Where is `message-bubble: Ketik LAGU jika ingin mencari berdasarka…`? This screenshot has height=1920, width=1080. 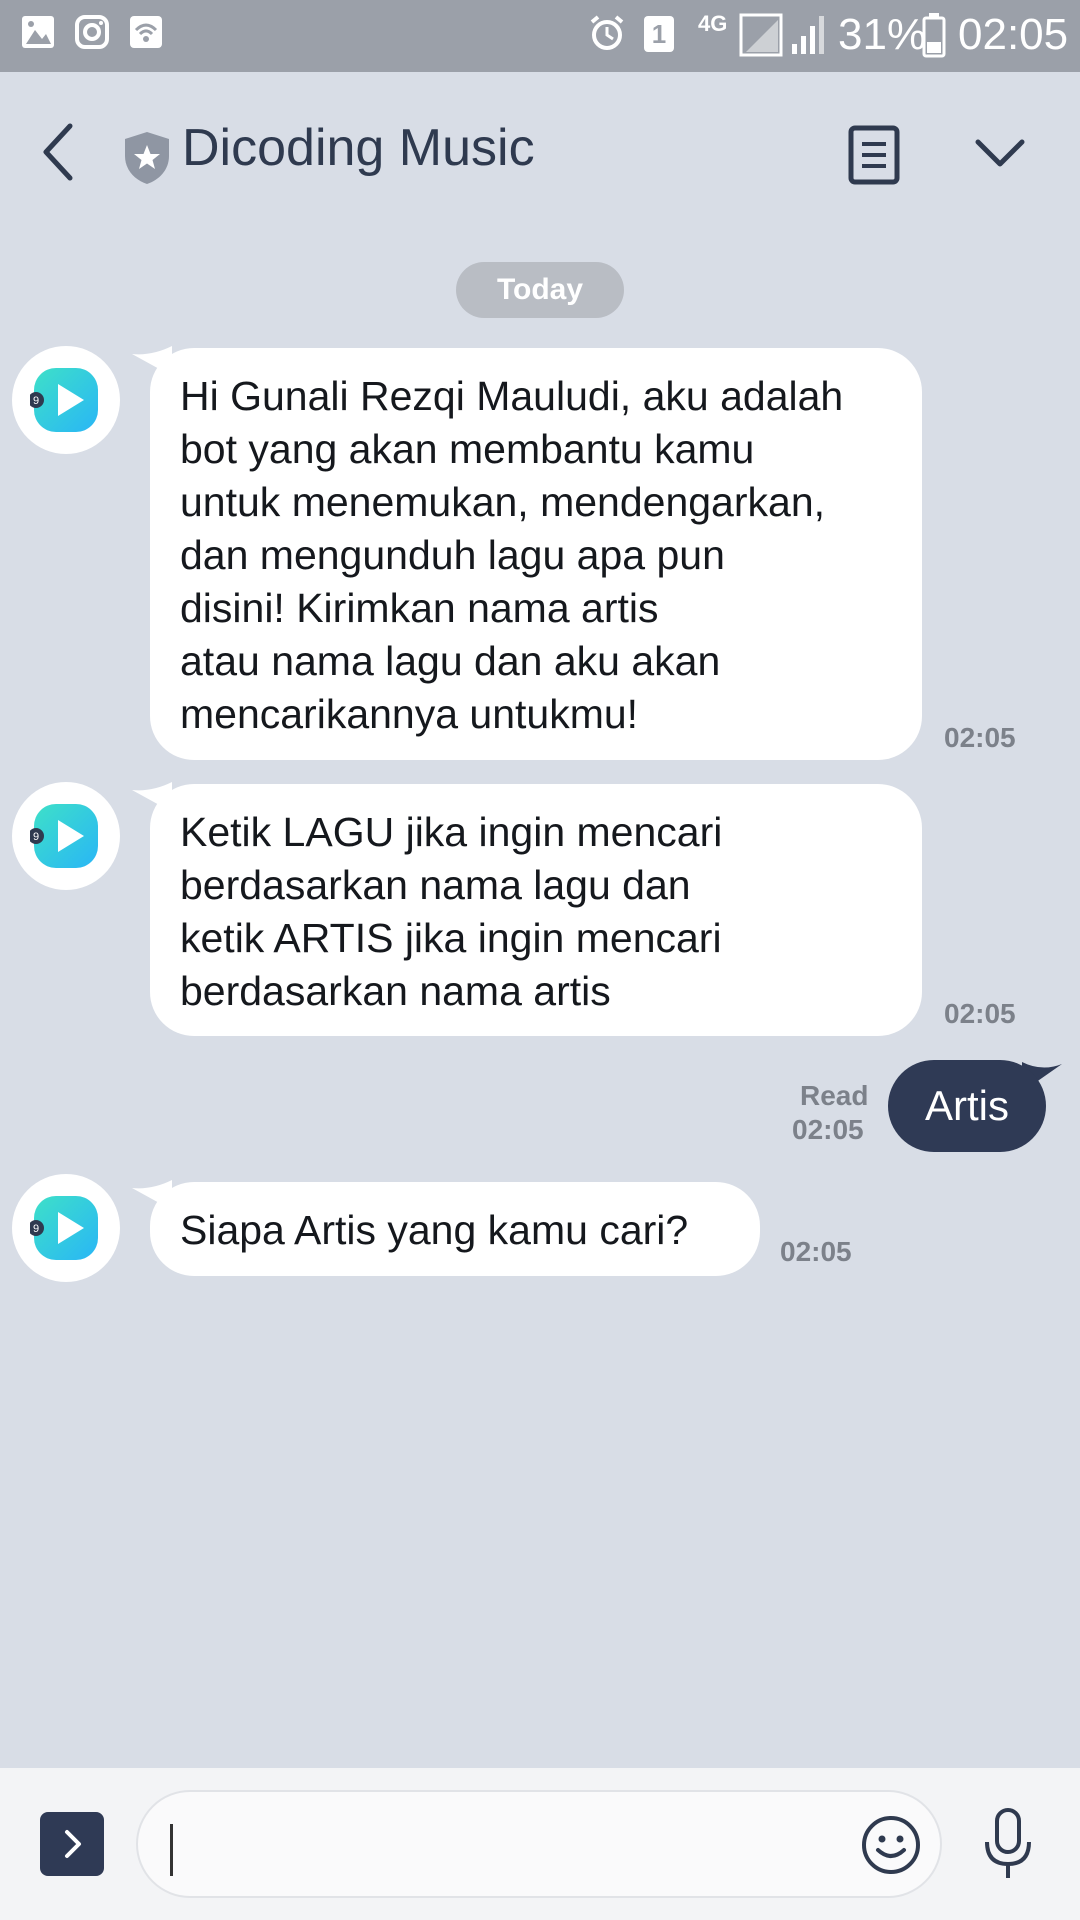
message-bubble: Ketik LAGU jika ingin mencari berdasarka… is located at coordinates (536, 910).